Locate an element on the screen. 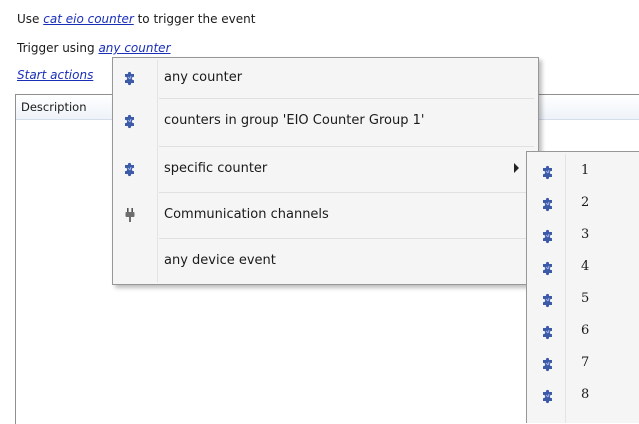 This screenshot has height=424, width=639. submenu-item-counter-2: 2 is located at coordinates (584, 204).